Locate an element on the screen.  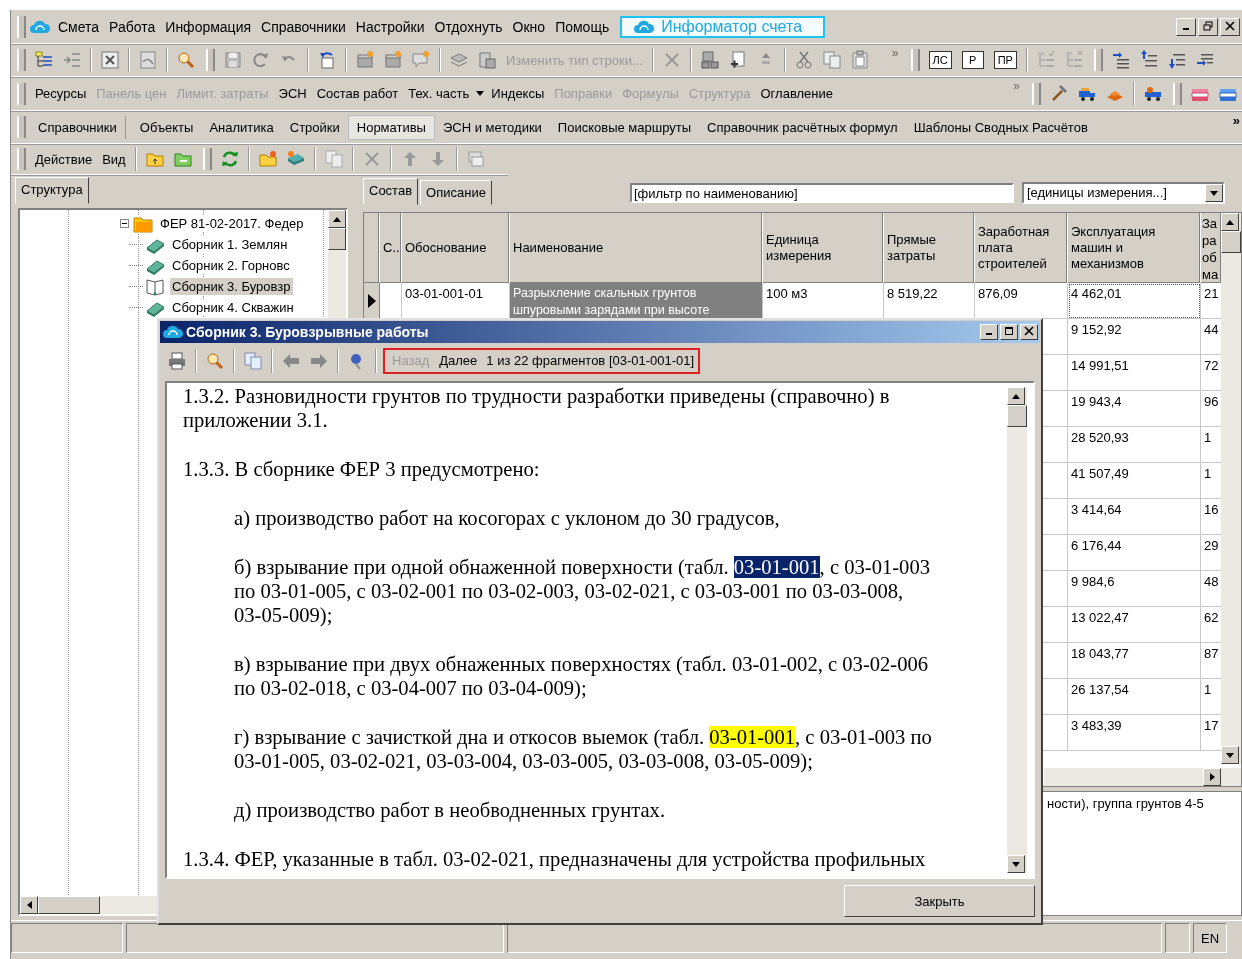
row-selector is located at coordinates (372, 301).